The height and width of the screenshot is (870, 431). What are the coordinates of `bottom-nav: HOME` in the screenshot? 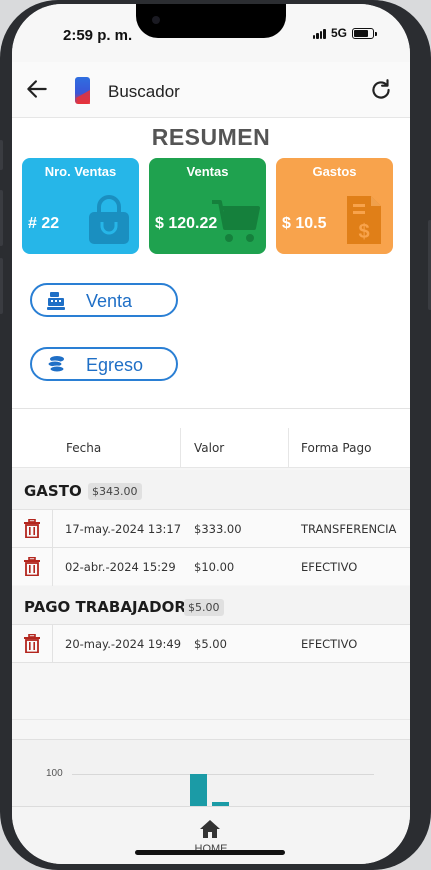 It's located at (211, 835).